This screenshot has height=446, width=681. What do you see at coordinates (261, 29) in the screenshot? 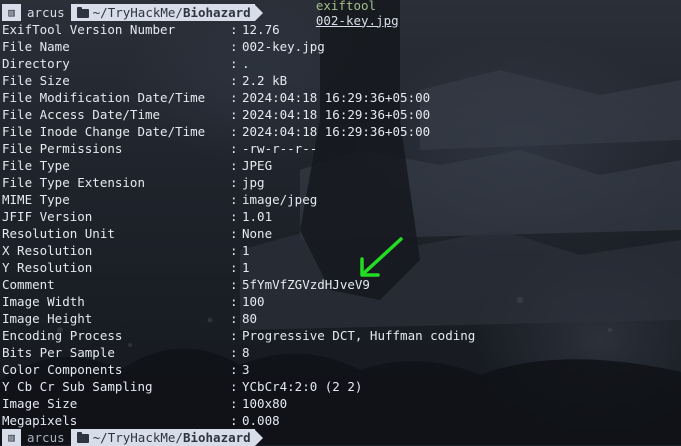
I see `exif-value: 12.76` at bounding box center [261, 29].